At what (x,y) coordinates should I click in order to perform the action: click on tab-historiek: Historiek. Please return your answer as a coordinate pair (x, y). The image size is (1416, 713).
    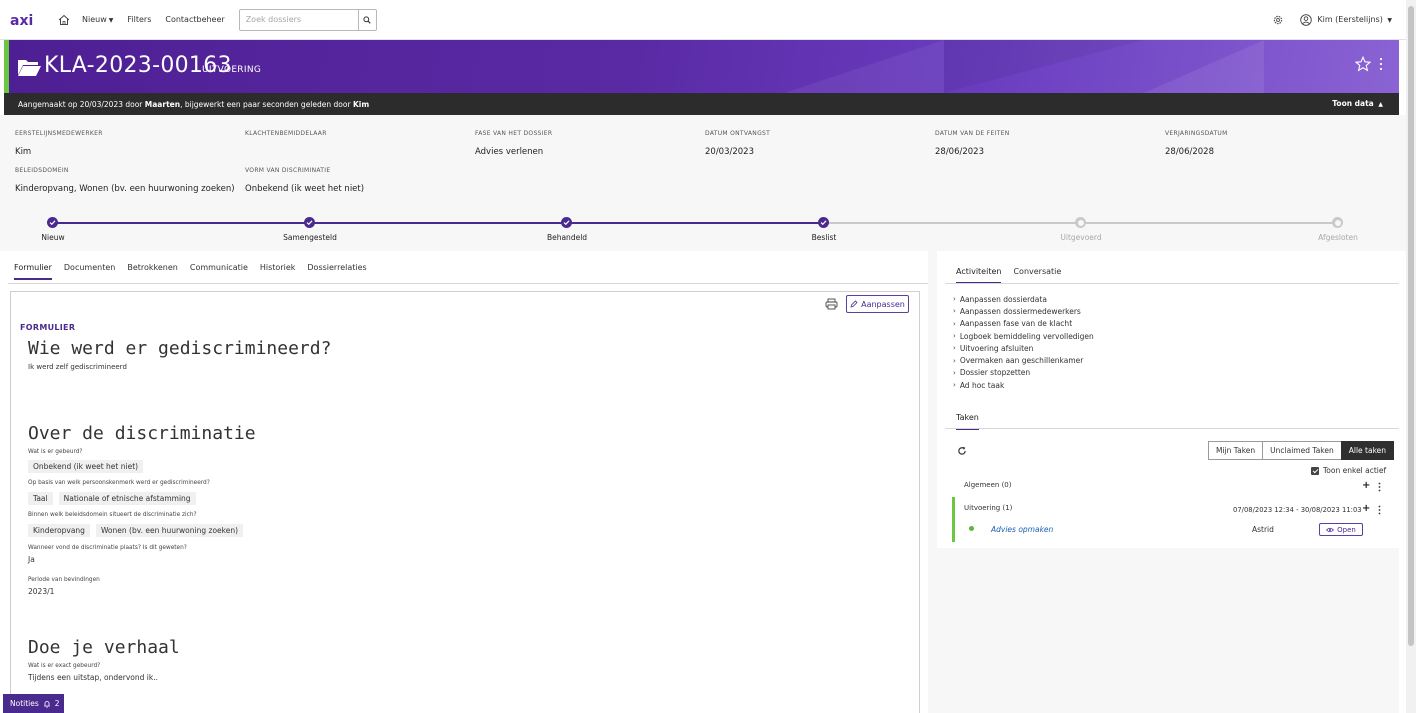
    Looking at the image, I should click on (278, 271).